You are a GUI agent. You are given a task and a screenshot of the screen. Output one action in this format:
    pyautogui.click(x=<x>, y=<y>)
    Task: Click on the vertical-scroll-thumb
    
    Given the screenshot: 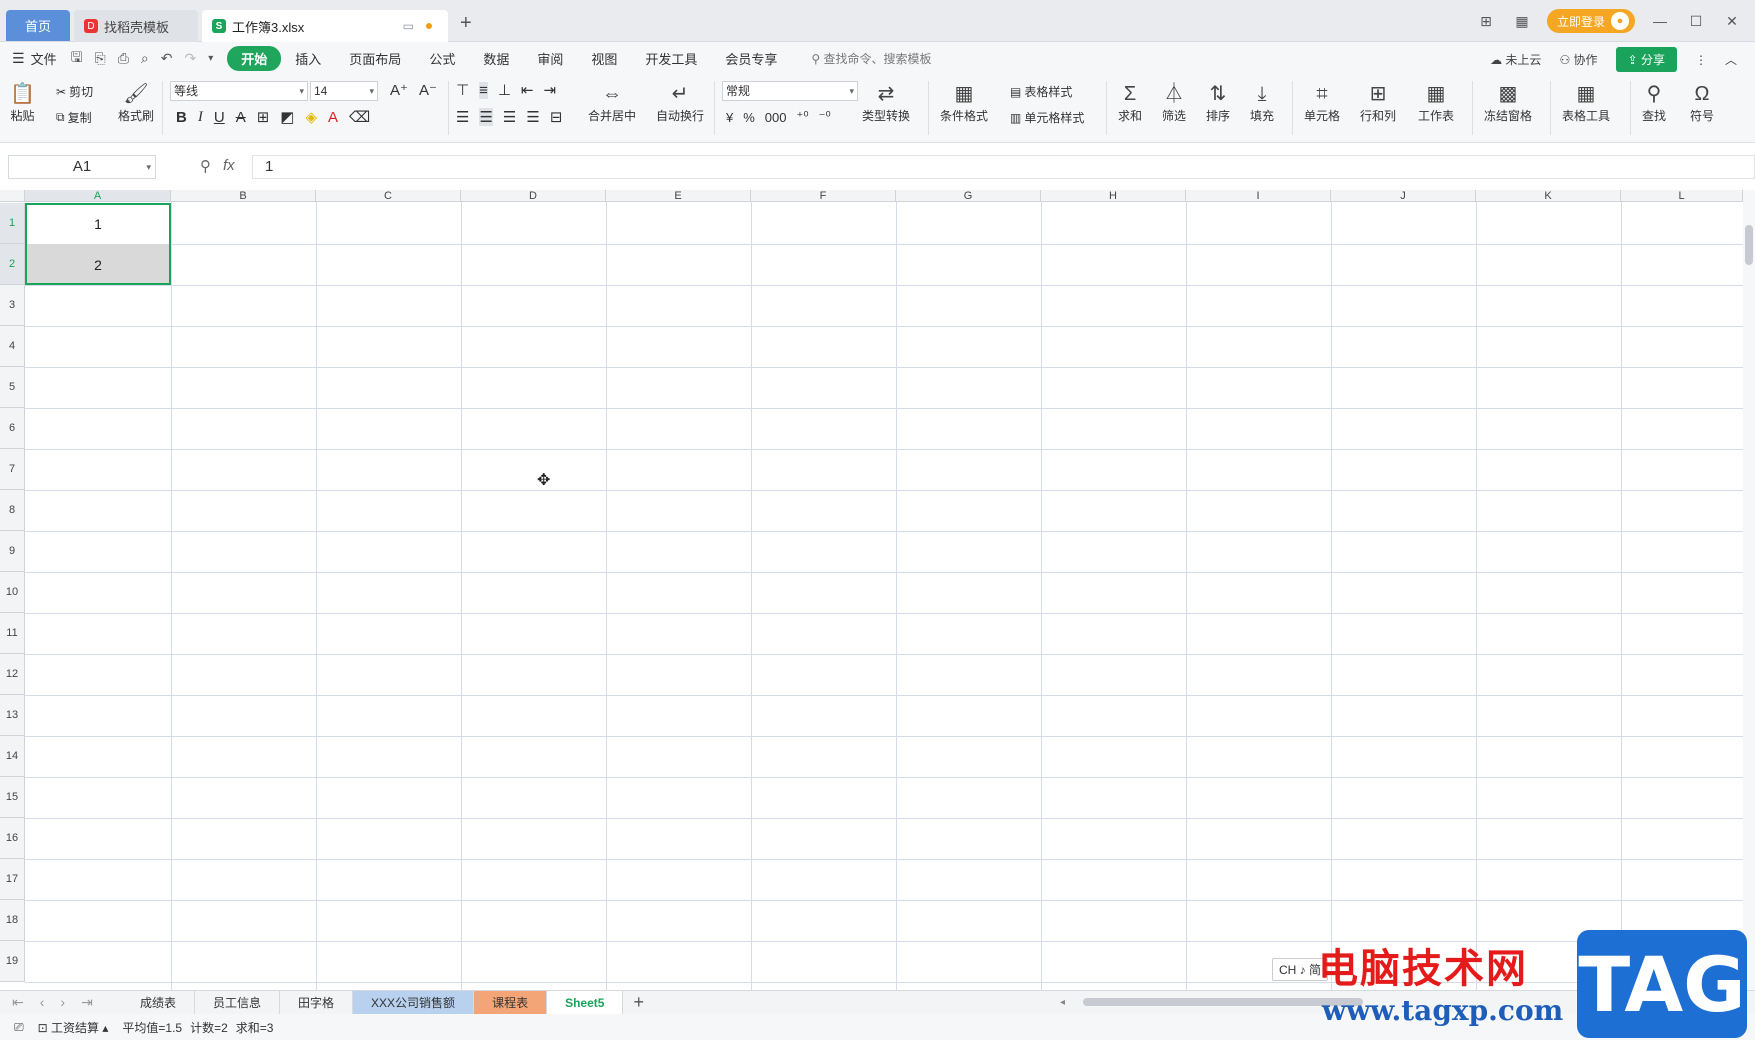 What is the action you would take?
    pyautogui.click(x=1749, y=245)
    